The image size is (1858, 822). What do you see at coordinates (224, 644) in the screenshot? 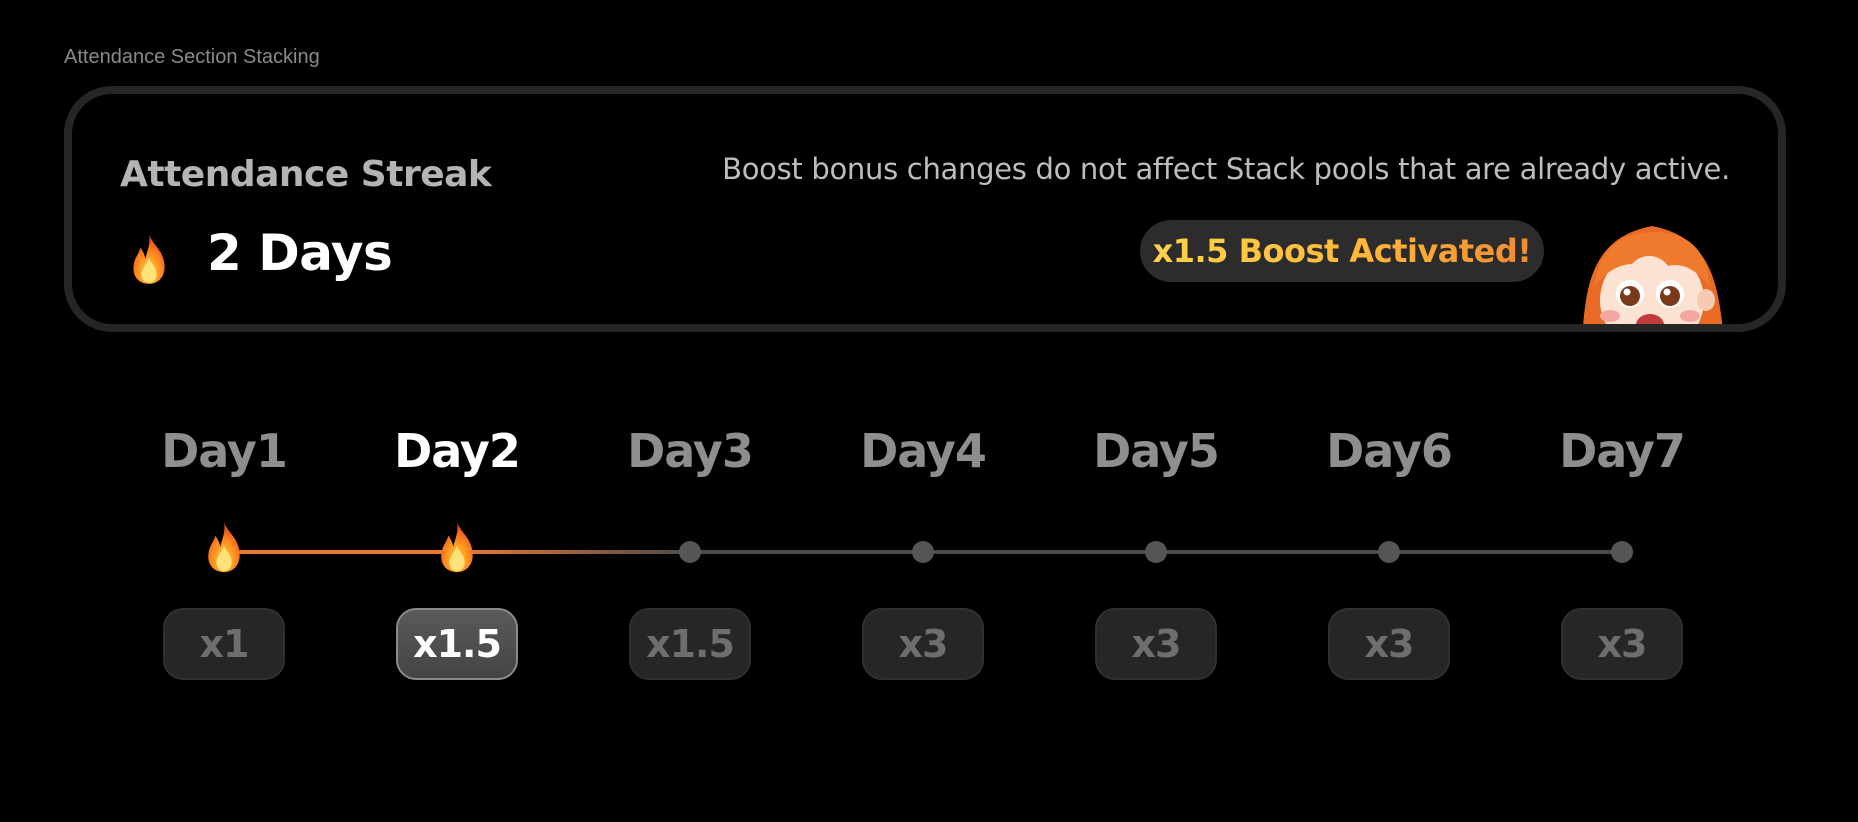
I see `multiplier-chip: x1` at bounding box center [224, 644].